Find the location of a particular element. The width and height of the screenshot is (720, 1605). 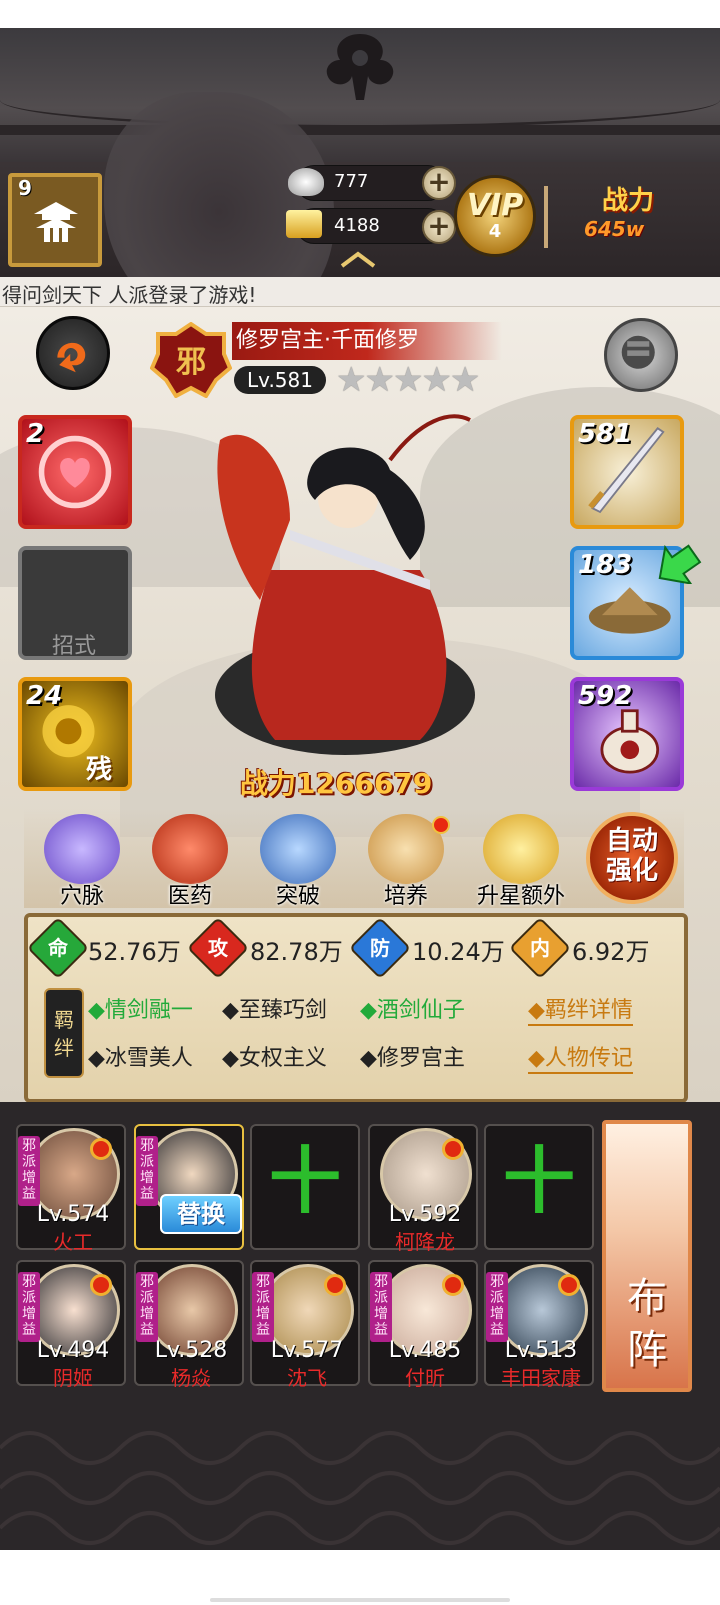

move-slot-label: 招式 is located at coordinates (74, 646).